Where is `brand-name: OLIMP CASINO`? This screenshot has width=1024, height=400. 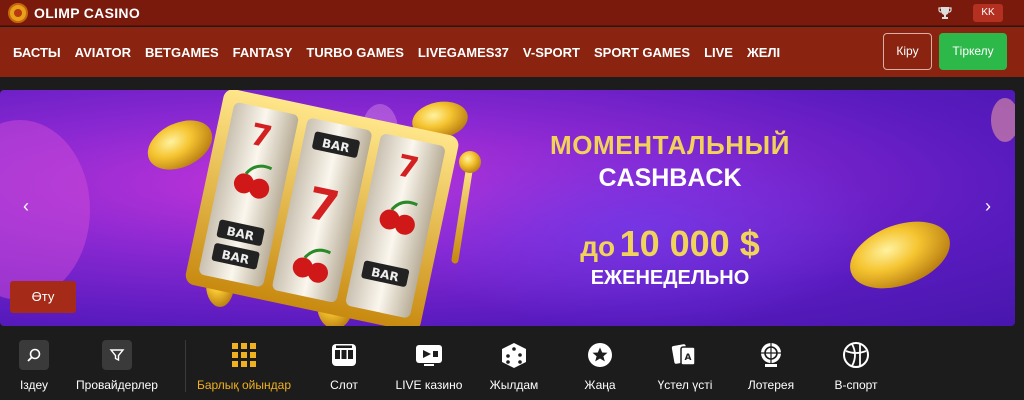
brand-name: OLIMP CASINO is located at coordinates (87, 13).